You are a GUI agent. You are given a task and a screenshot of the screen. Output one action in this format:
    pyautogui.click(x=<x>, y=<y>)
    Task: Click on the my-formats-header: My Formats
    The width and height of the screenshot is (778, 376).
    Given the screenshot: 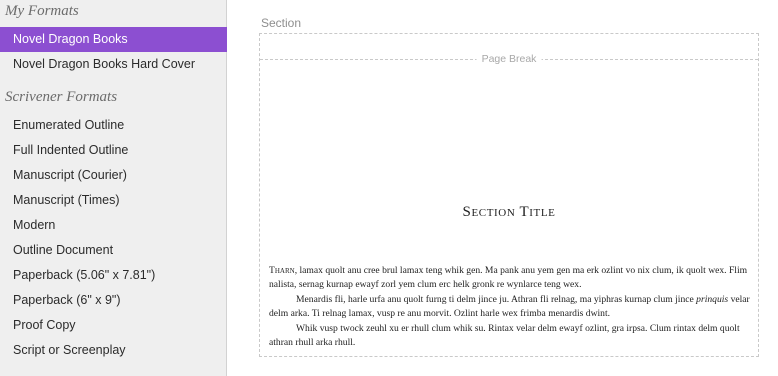 What is the action you would take?
    pyautogui.click(x=42, y=11)
    